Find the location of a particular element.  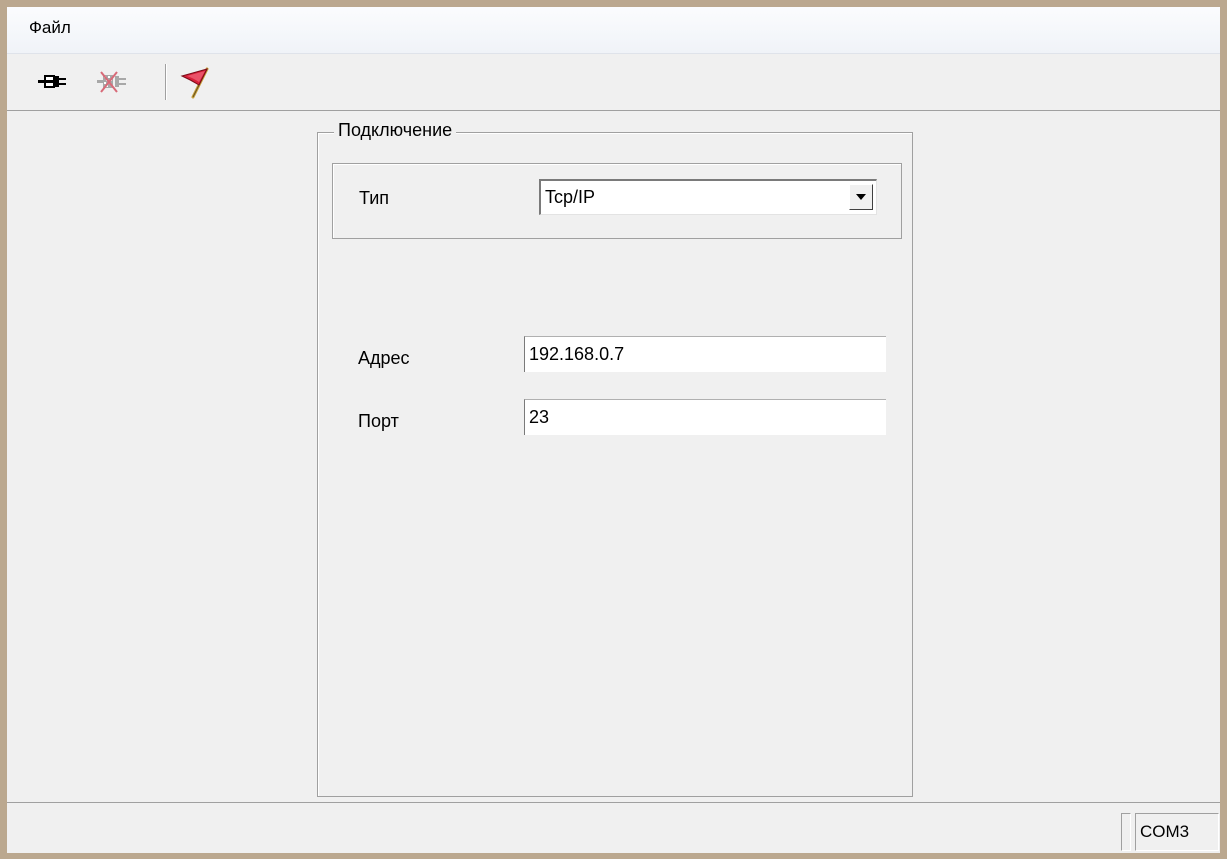

red-flag-icon is located at coordinates (195, 82).